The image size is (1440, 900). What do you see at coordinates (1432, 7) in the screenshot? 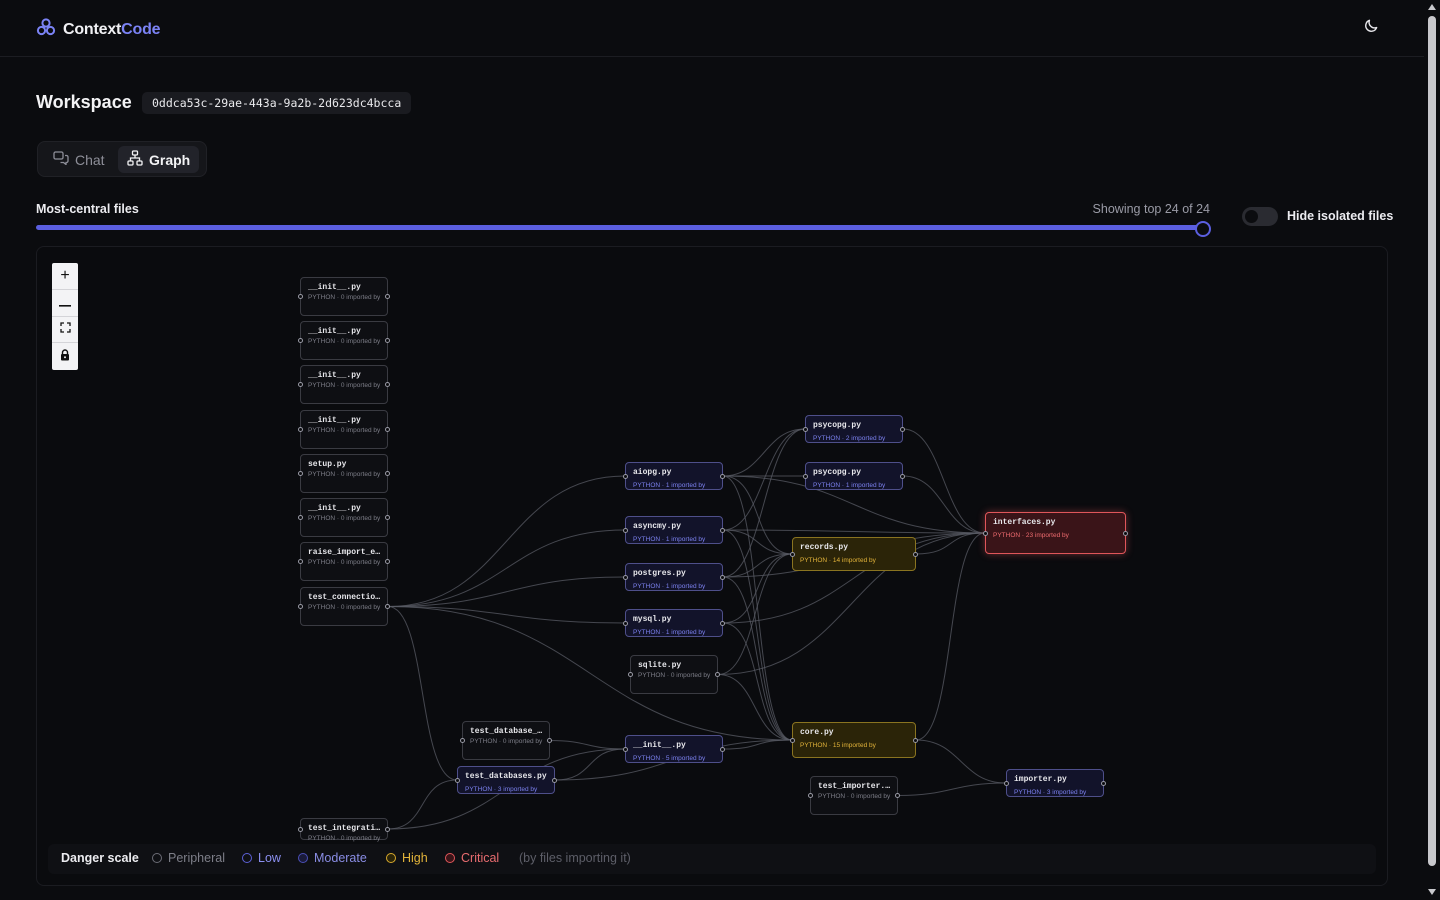
I see `scroll-up-icon` at bounding box center [1432, 7].